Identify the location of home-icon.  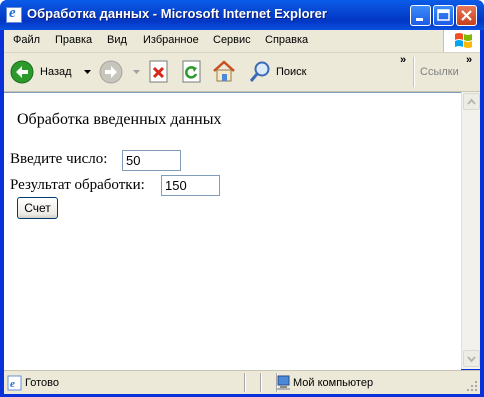
(224, 71).